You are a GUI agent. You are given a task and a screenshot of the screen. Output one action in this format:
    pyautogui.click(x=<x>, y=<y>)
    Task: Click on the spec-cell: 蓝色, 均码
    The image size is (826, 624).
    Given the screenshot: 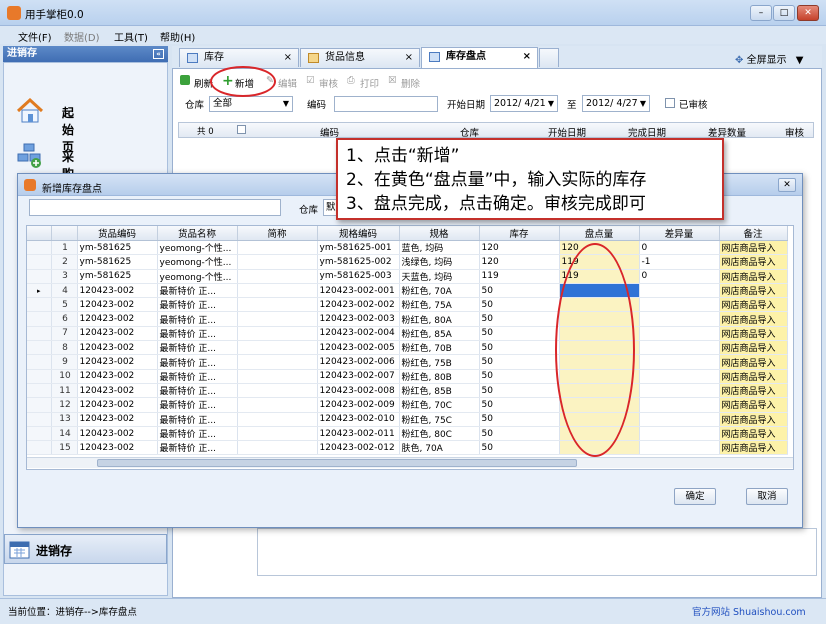 What is the action you would take?
    pyautogui.click(x=439, y=248)
    